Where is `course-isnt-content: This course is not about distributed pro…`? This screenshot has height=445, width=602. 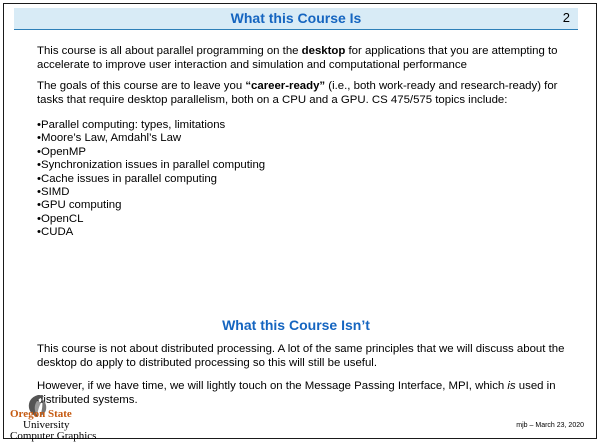 course-isnt-content: This course is not about distributed pro… is located at coordinates (307, 374).